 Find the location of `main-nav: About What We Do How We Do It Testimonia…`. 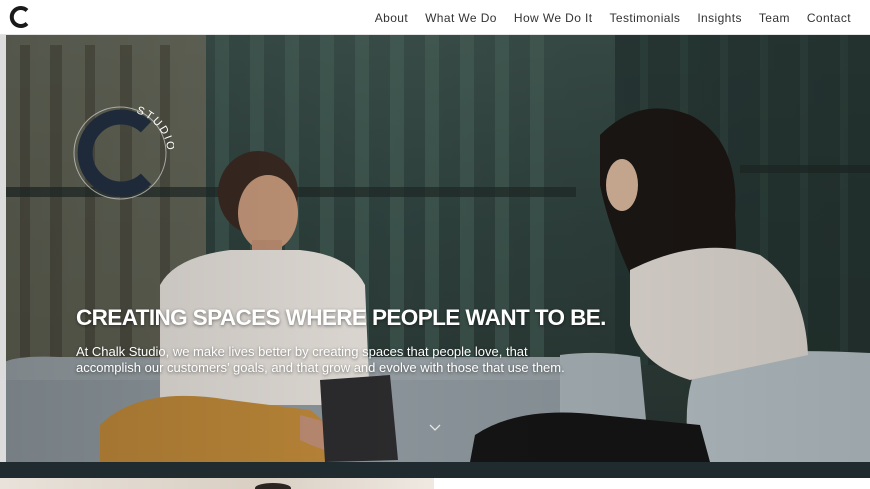

main-nav: About What We Do How We Do It Testimonia… is located at coordinates (604, 17).